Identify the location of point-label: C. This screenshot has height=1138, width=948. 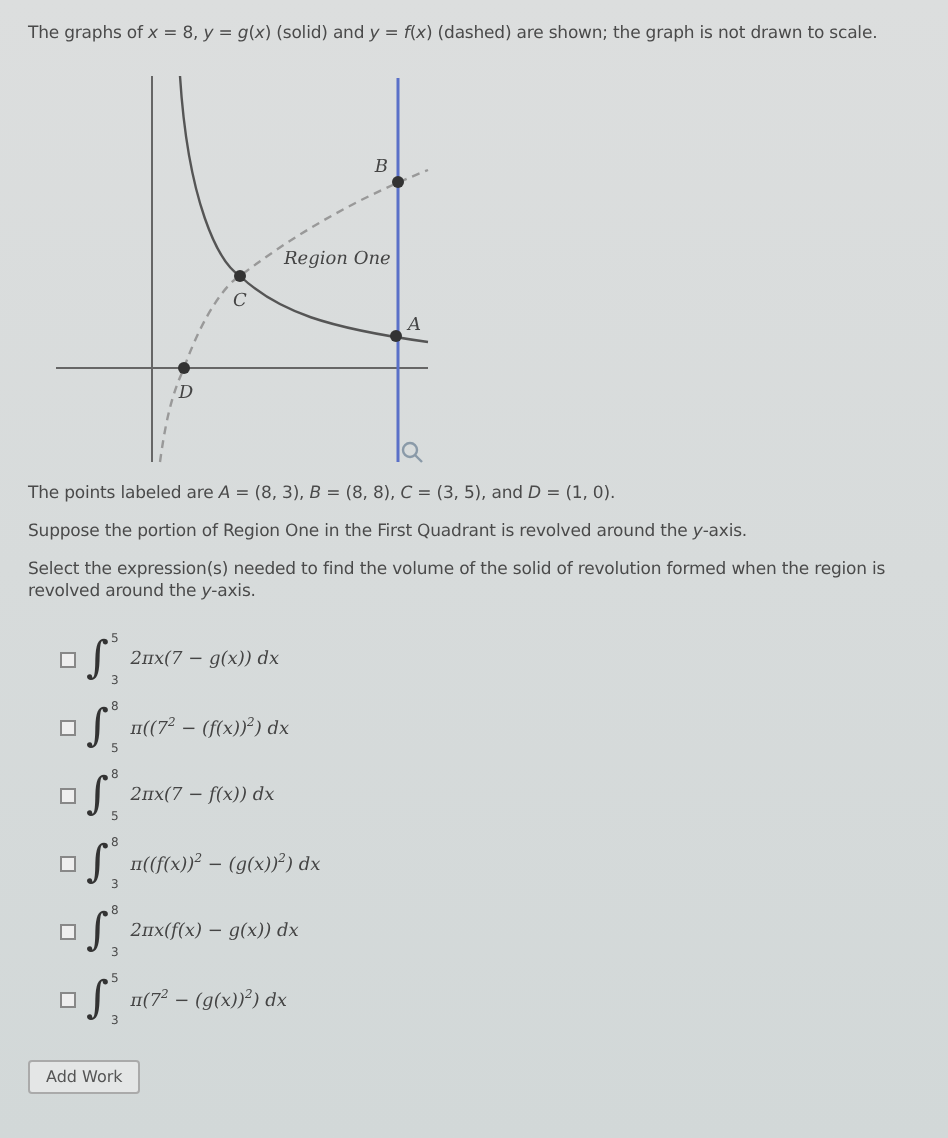
(240, 302).